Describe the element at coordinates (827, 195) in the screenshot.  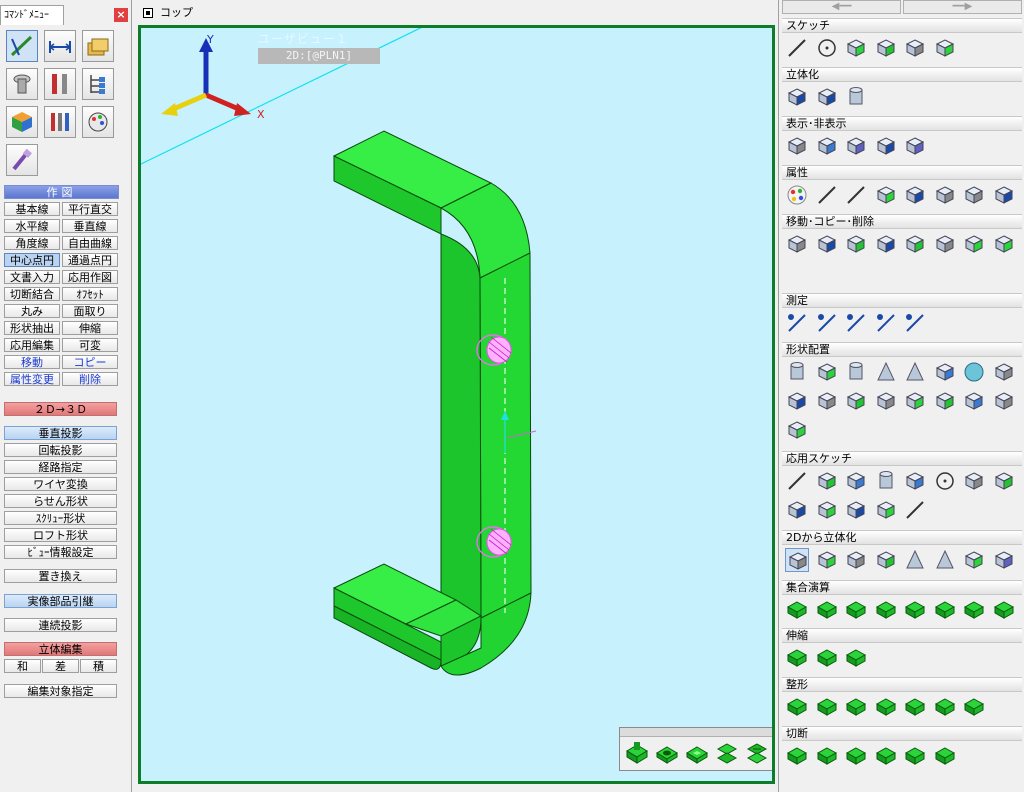
I see `linetype-icon` at that location.